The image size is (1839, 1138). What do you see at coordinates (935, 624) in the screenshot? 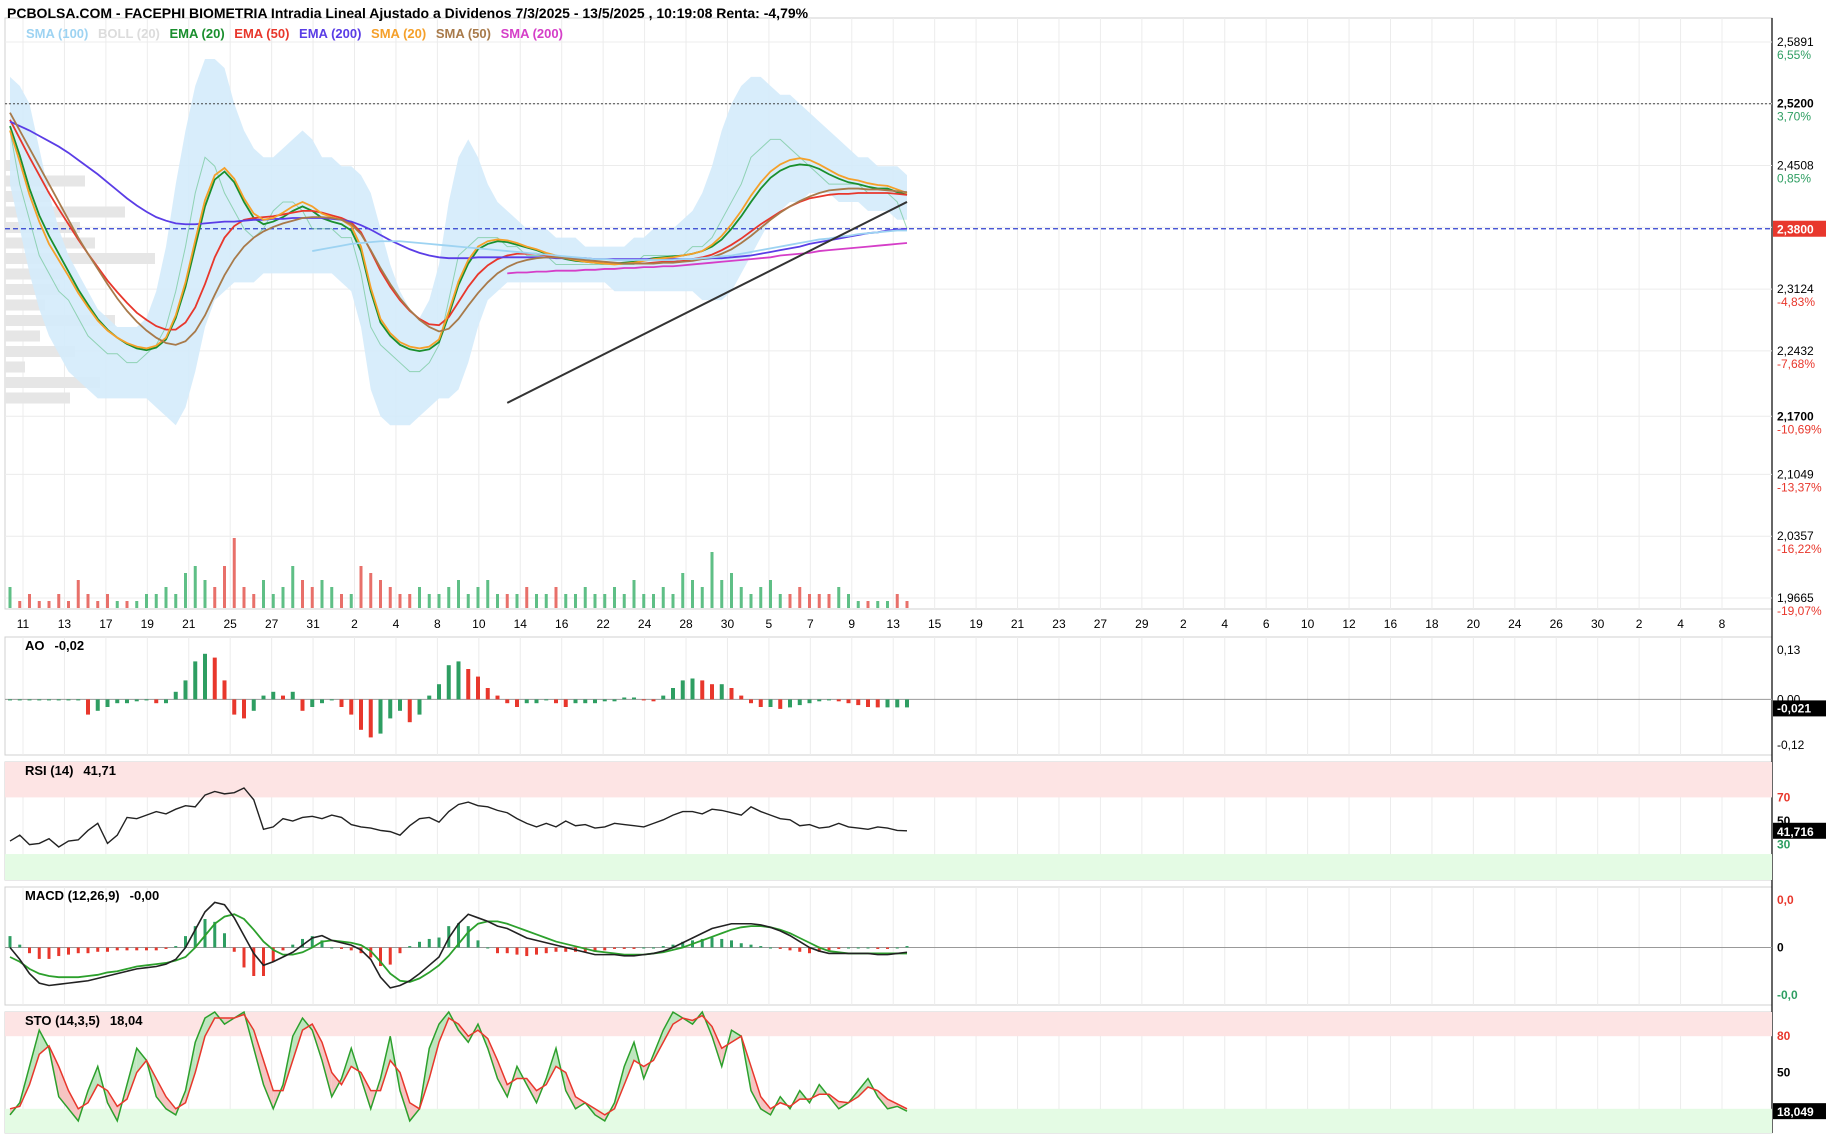
I see `x-tick-label: 15` at bounding box center [935, 624].